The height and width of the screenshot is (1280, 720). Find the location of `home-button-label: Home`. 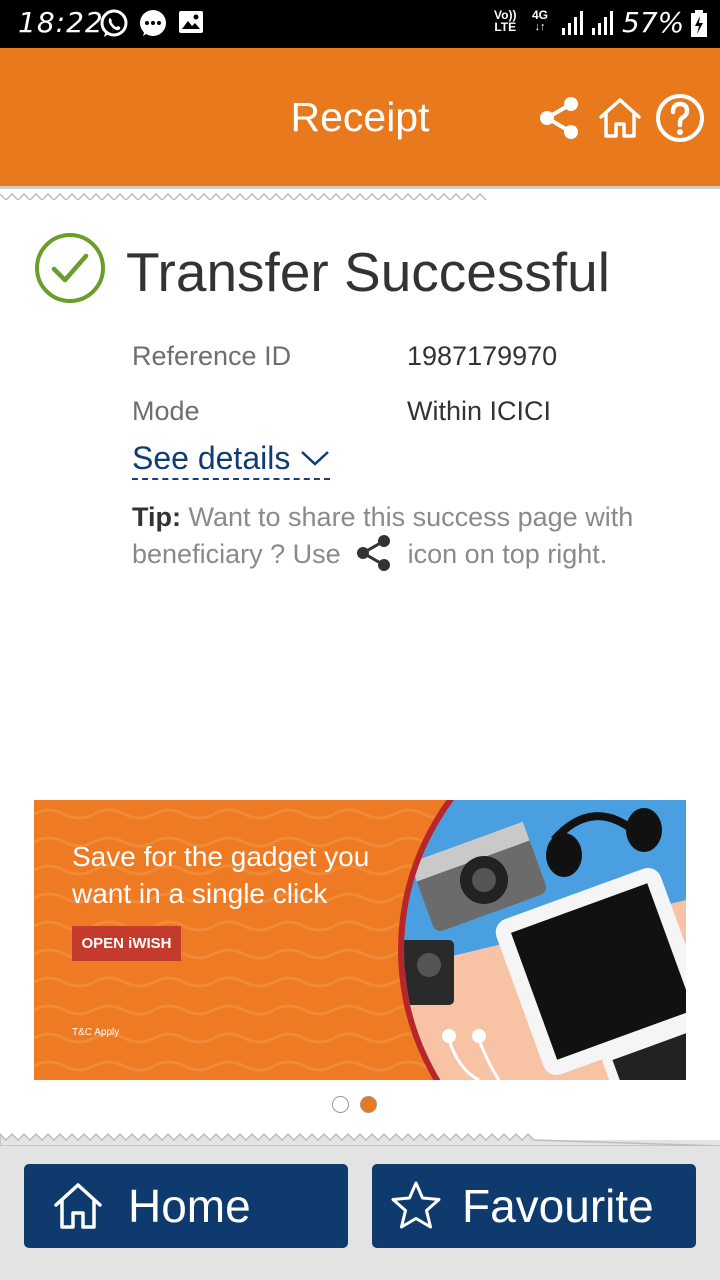

home-button-label: Home is located at coordinates (189, 1206).